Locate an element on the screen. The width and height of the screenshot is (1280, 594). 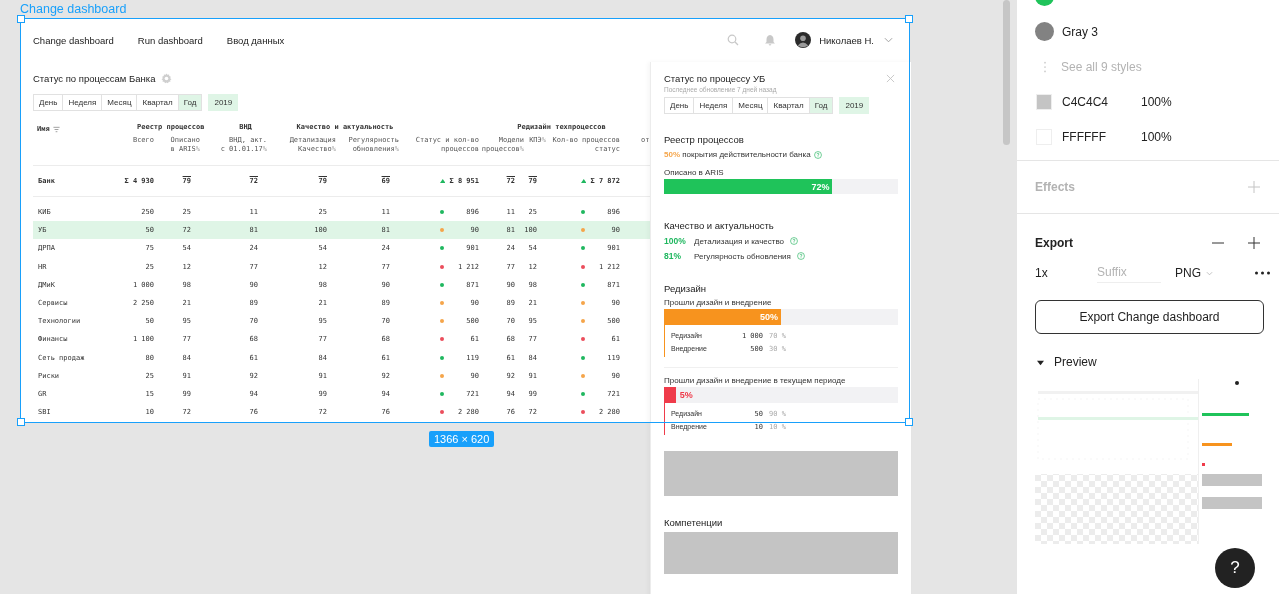
section-heading: Реестр процессов is located at coordinates (704, 139).